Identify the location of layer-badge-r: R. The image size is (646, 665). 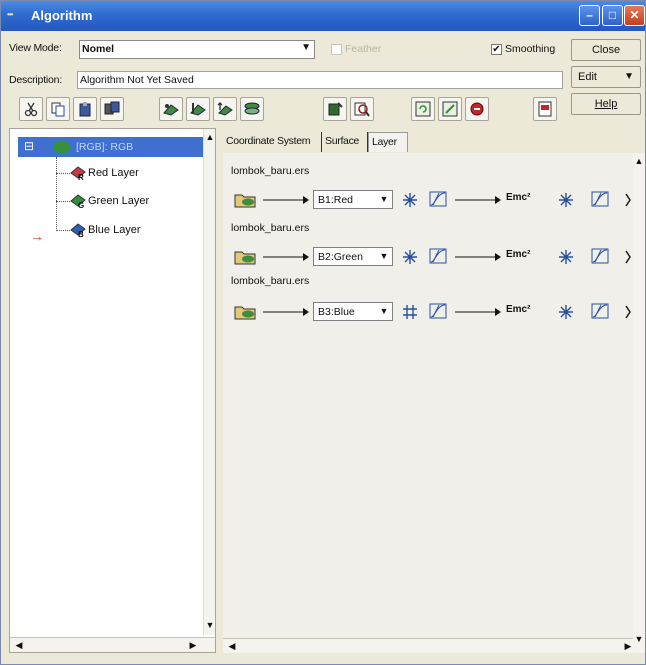
(81, 177).